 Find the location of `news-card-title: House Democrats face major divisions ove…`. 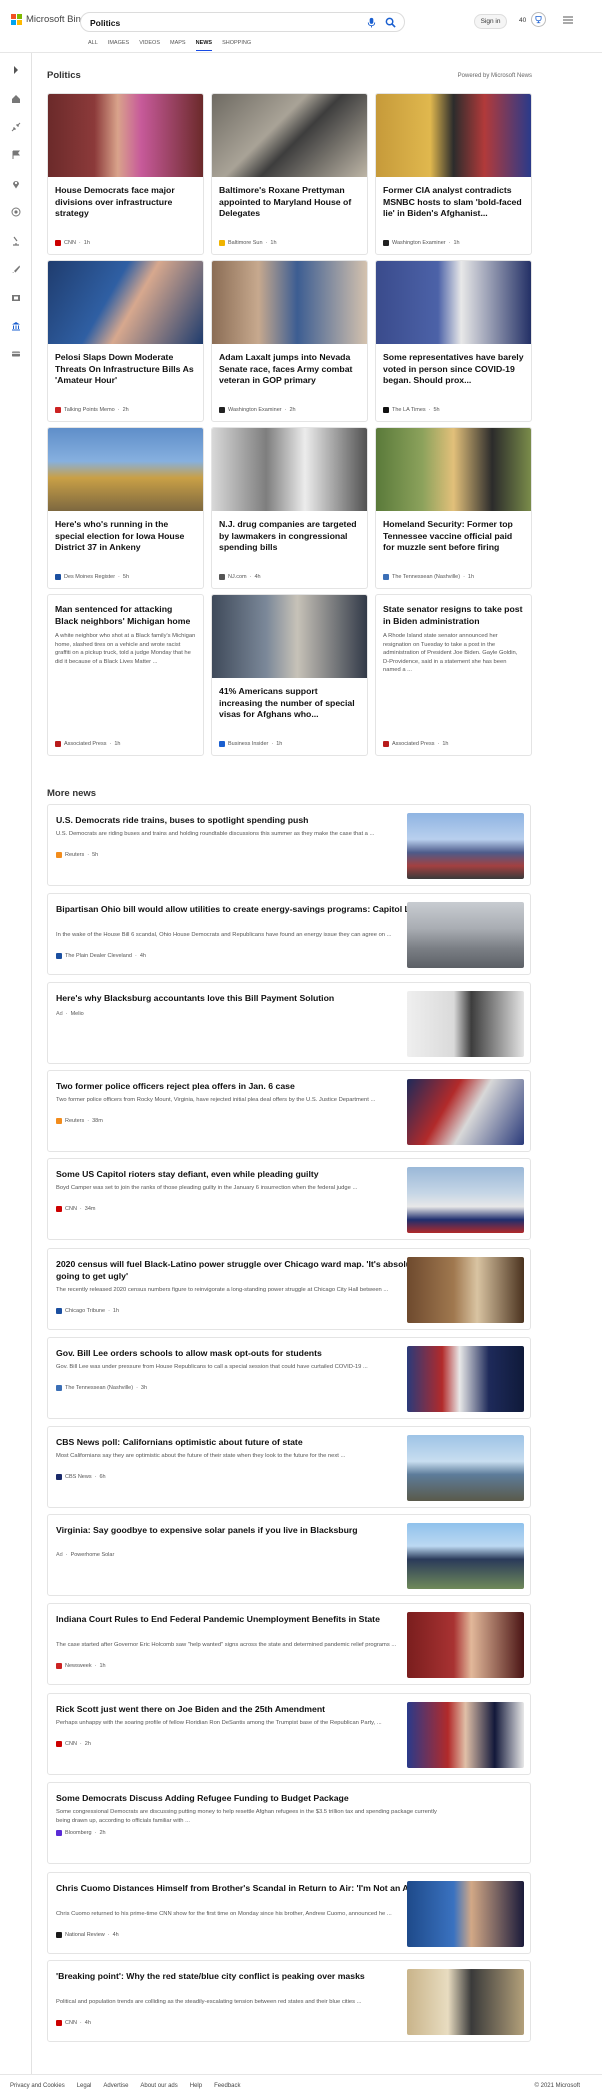

news-card-title: House Democrats face major divisions ove… is located at coordinates (125, 198).